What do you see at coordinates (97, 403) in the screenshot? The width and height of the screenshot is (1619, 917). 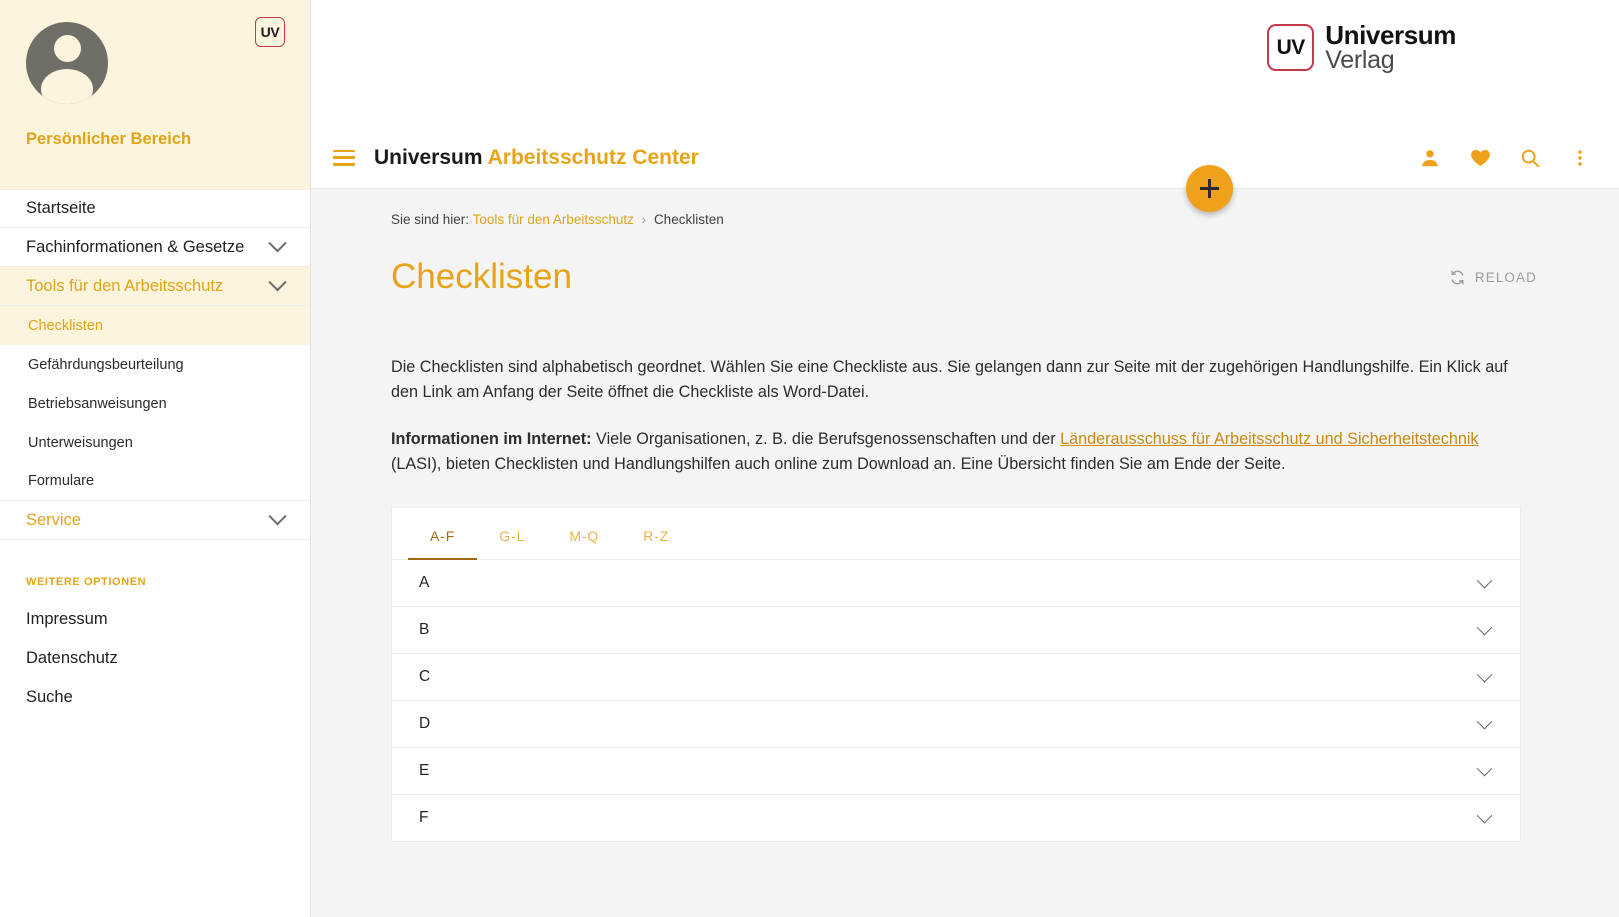 I see `sidebar-subitem-label: Betriebsanweisungen` at bounding box center [97, 403].